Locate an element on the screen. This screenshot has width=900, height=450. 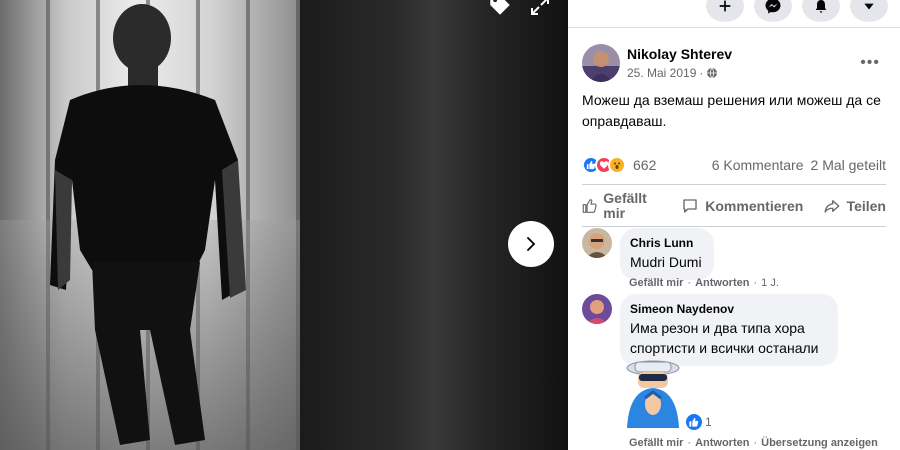
post-action-bar: Gefällt mir Kommentieren Teilen is located at coordinates (734, 206).